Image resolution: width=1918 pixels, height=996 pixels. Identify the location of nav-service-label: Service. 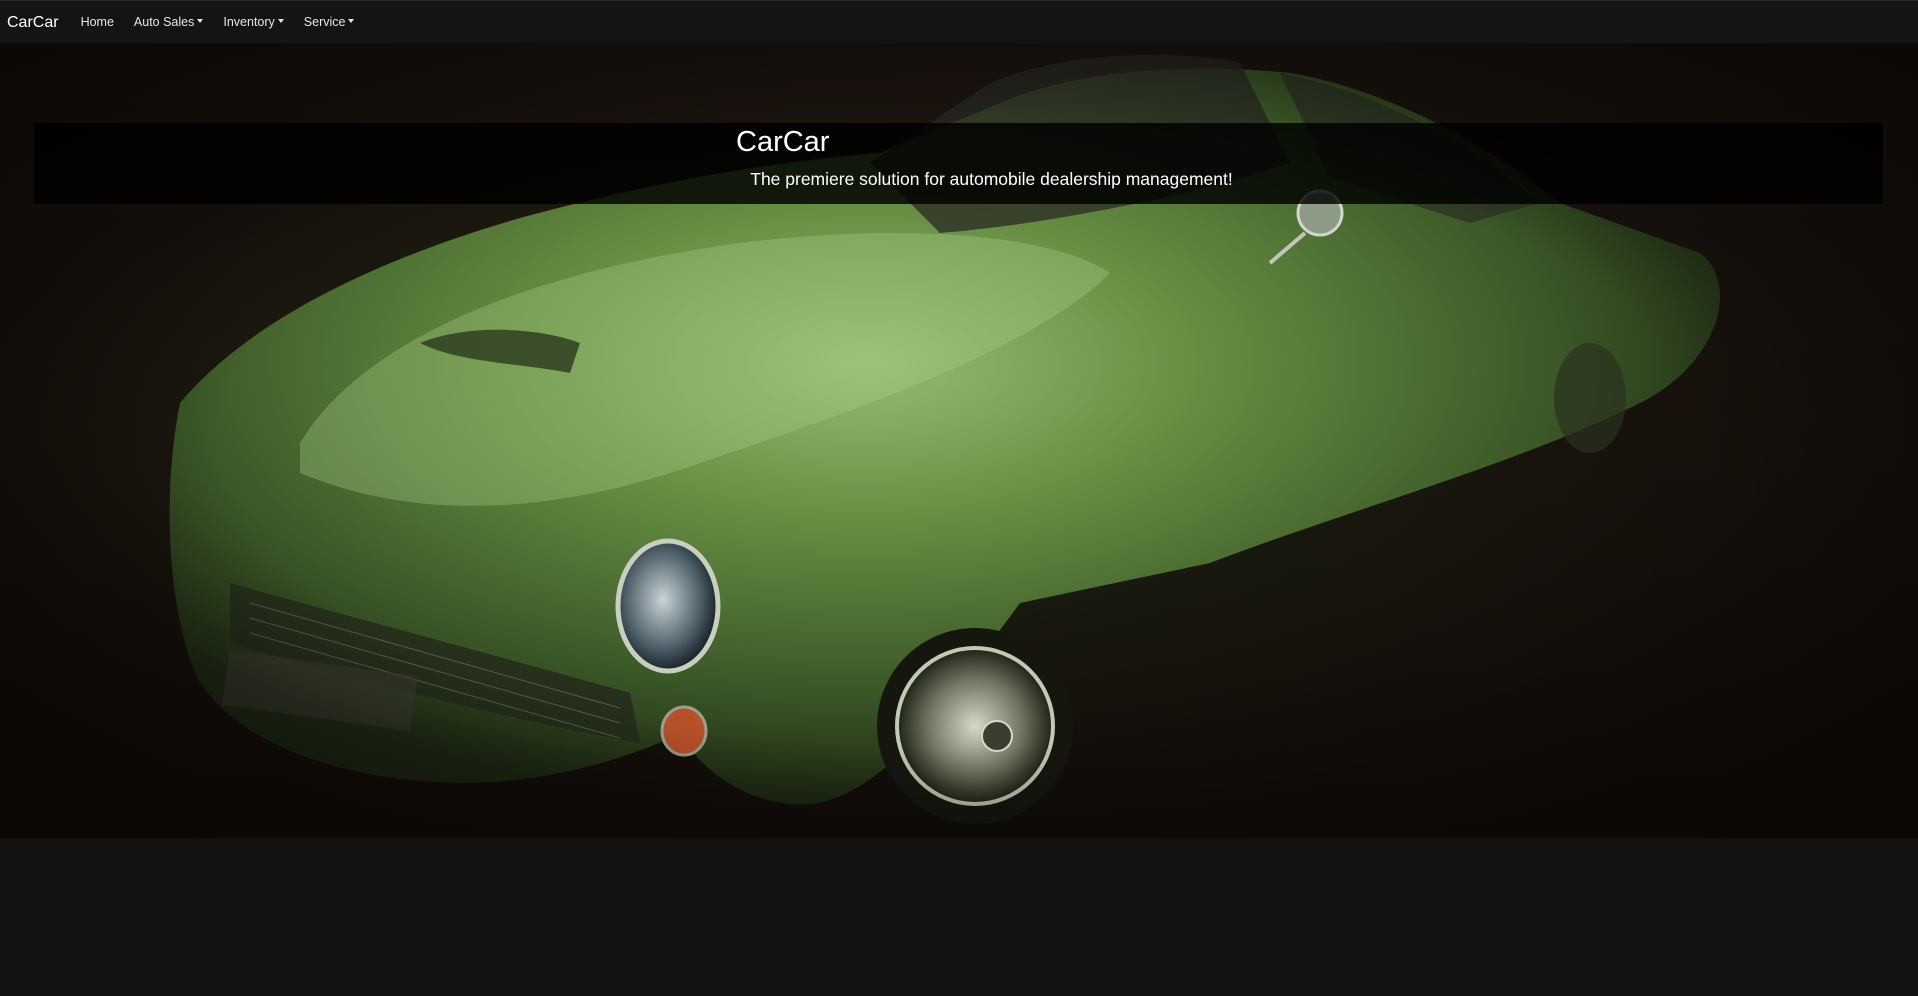
(324, 21).